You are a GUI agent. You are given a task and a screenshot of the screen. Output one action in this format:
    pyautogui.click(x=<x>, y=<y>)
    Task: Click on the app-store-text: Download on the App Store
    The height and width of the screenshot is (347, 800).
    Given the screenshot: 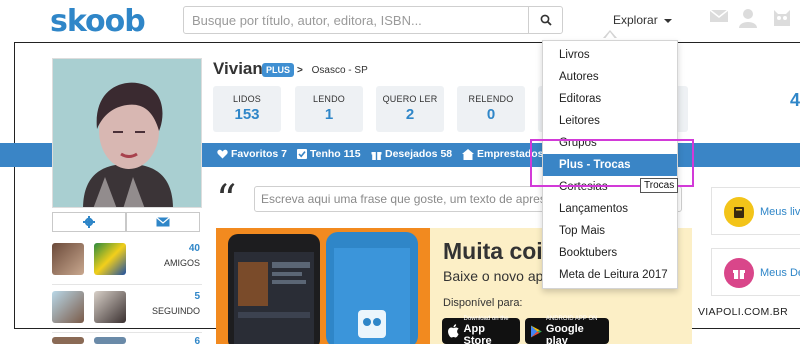 What is the action you would take?
    pyautogui.click(x=489, y=331)
    